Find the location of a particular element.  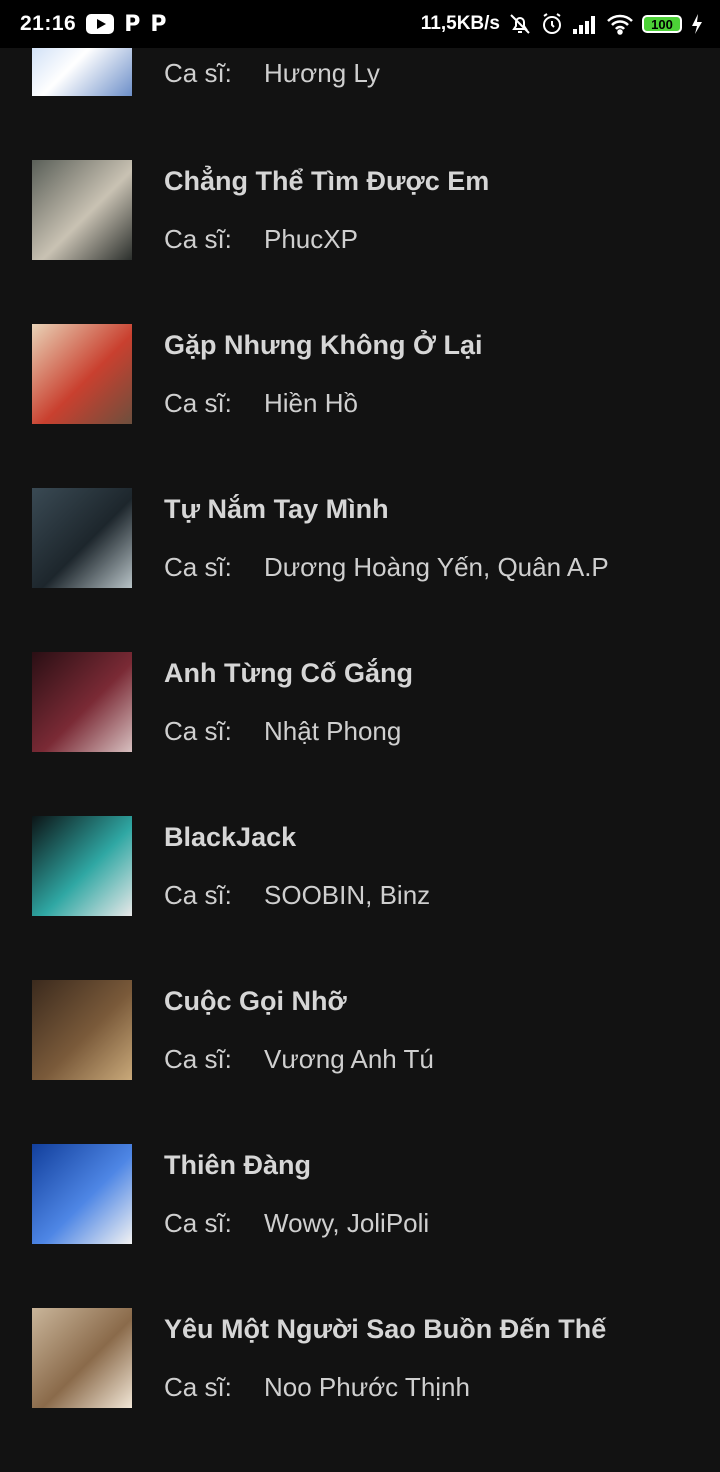

artist-name: Hương Ly is located at coordinates (322, 73).